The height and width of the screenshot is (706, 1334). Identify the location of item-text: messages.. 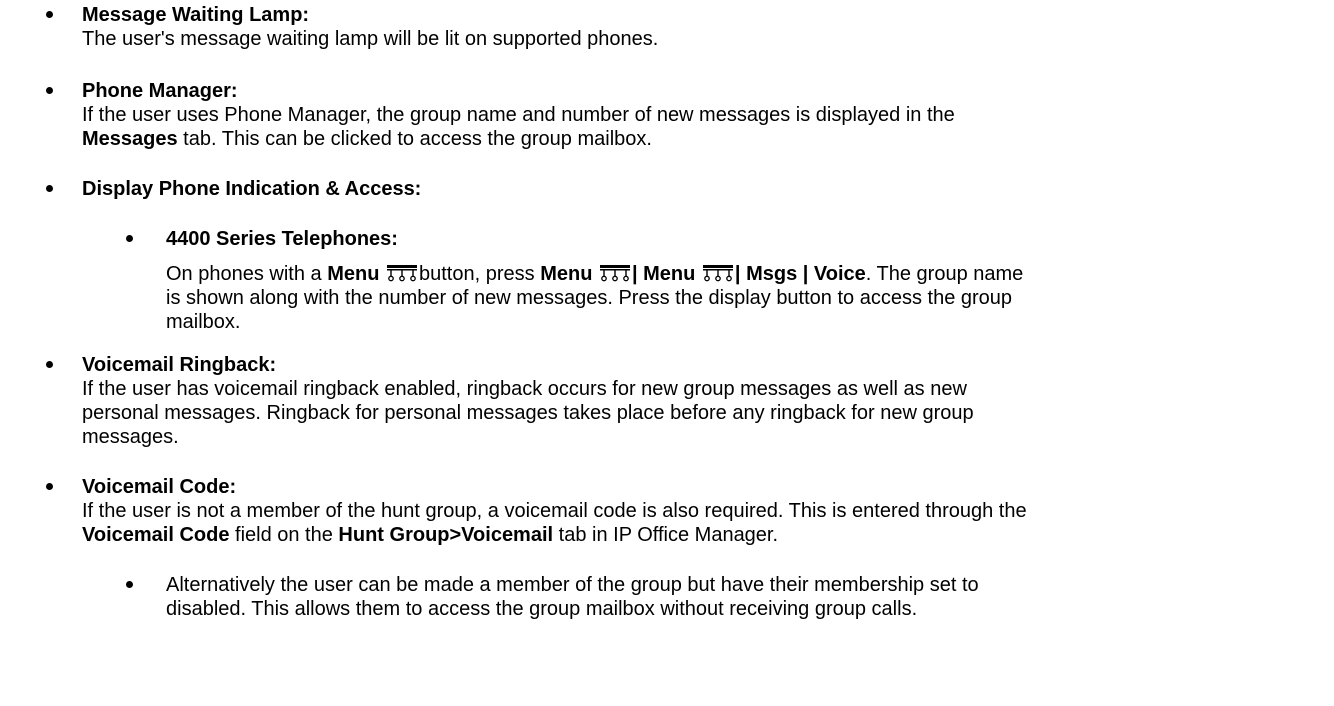
(130, 437).